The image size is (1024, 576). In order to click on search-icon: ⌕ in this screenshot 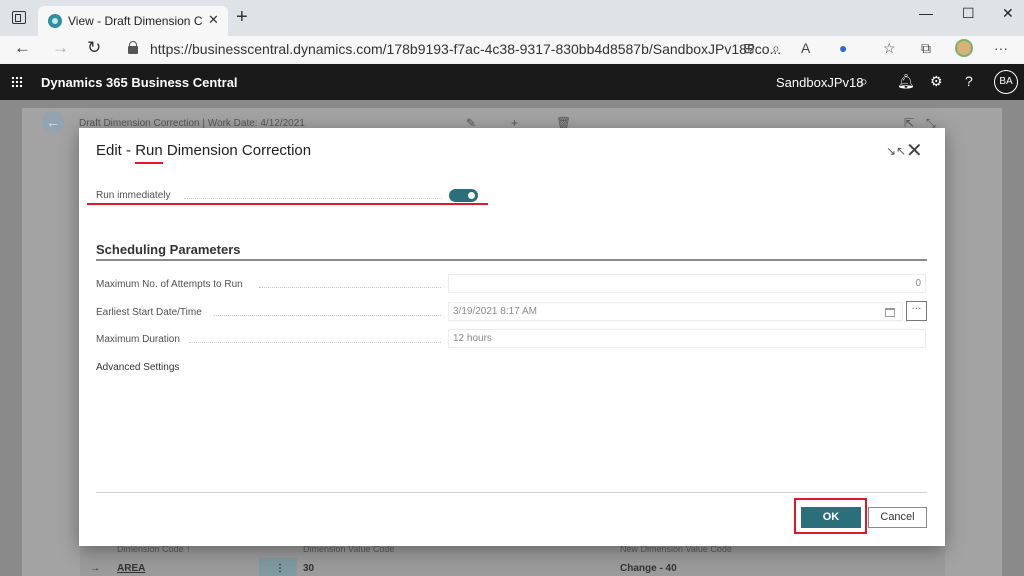, I will do `click(864, 81)`.